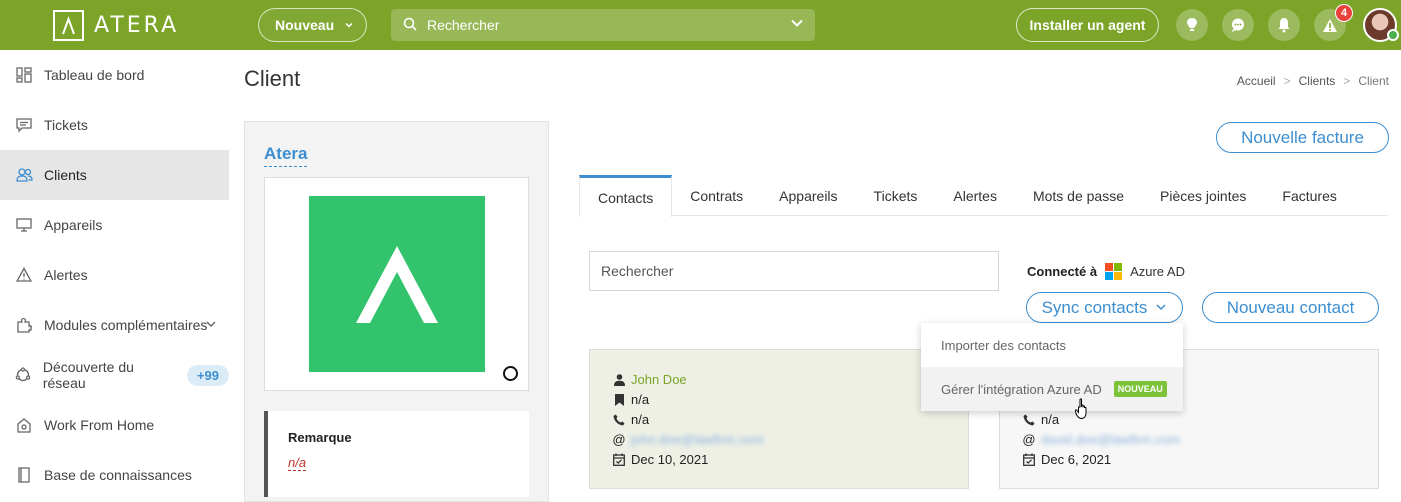  What do you see at coordinates (1290, 307) in the screenshot?
I see `new-contact-button: Nouveau contact` at bounding box center [1290, 307].